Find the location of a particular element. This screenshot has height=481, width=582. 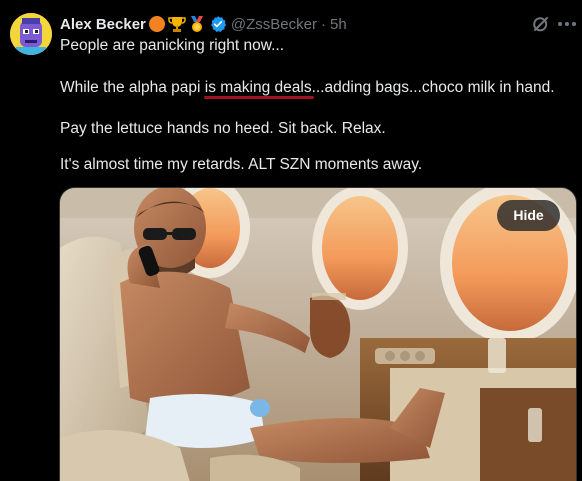

avatar is located at coordinates (31, 34).